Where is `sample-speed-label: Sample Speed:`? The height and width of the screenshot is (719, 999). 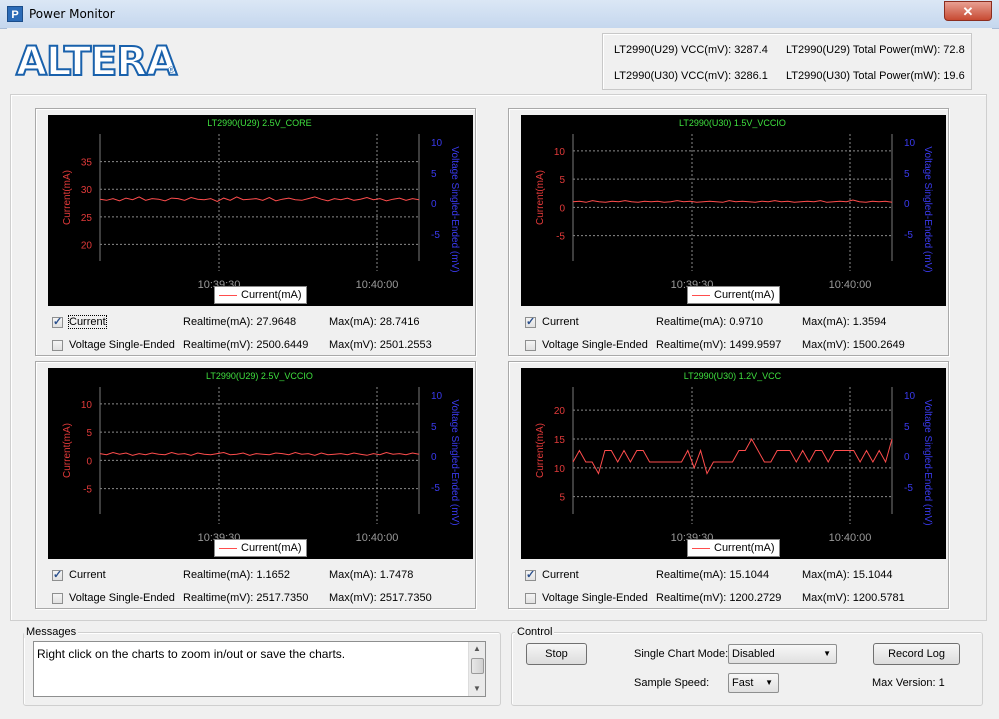
sample-speed-label: Sample Speed: is located at coordinates (672, 683).